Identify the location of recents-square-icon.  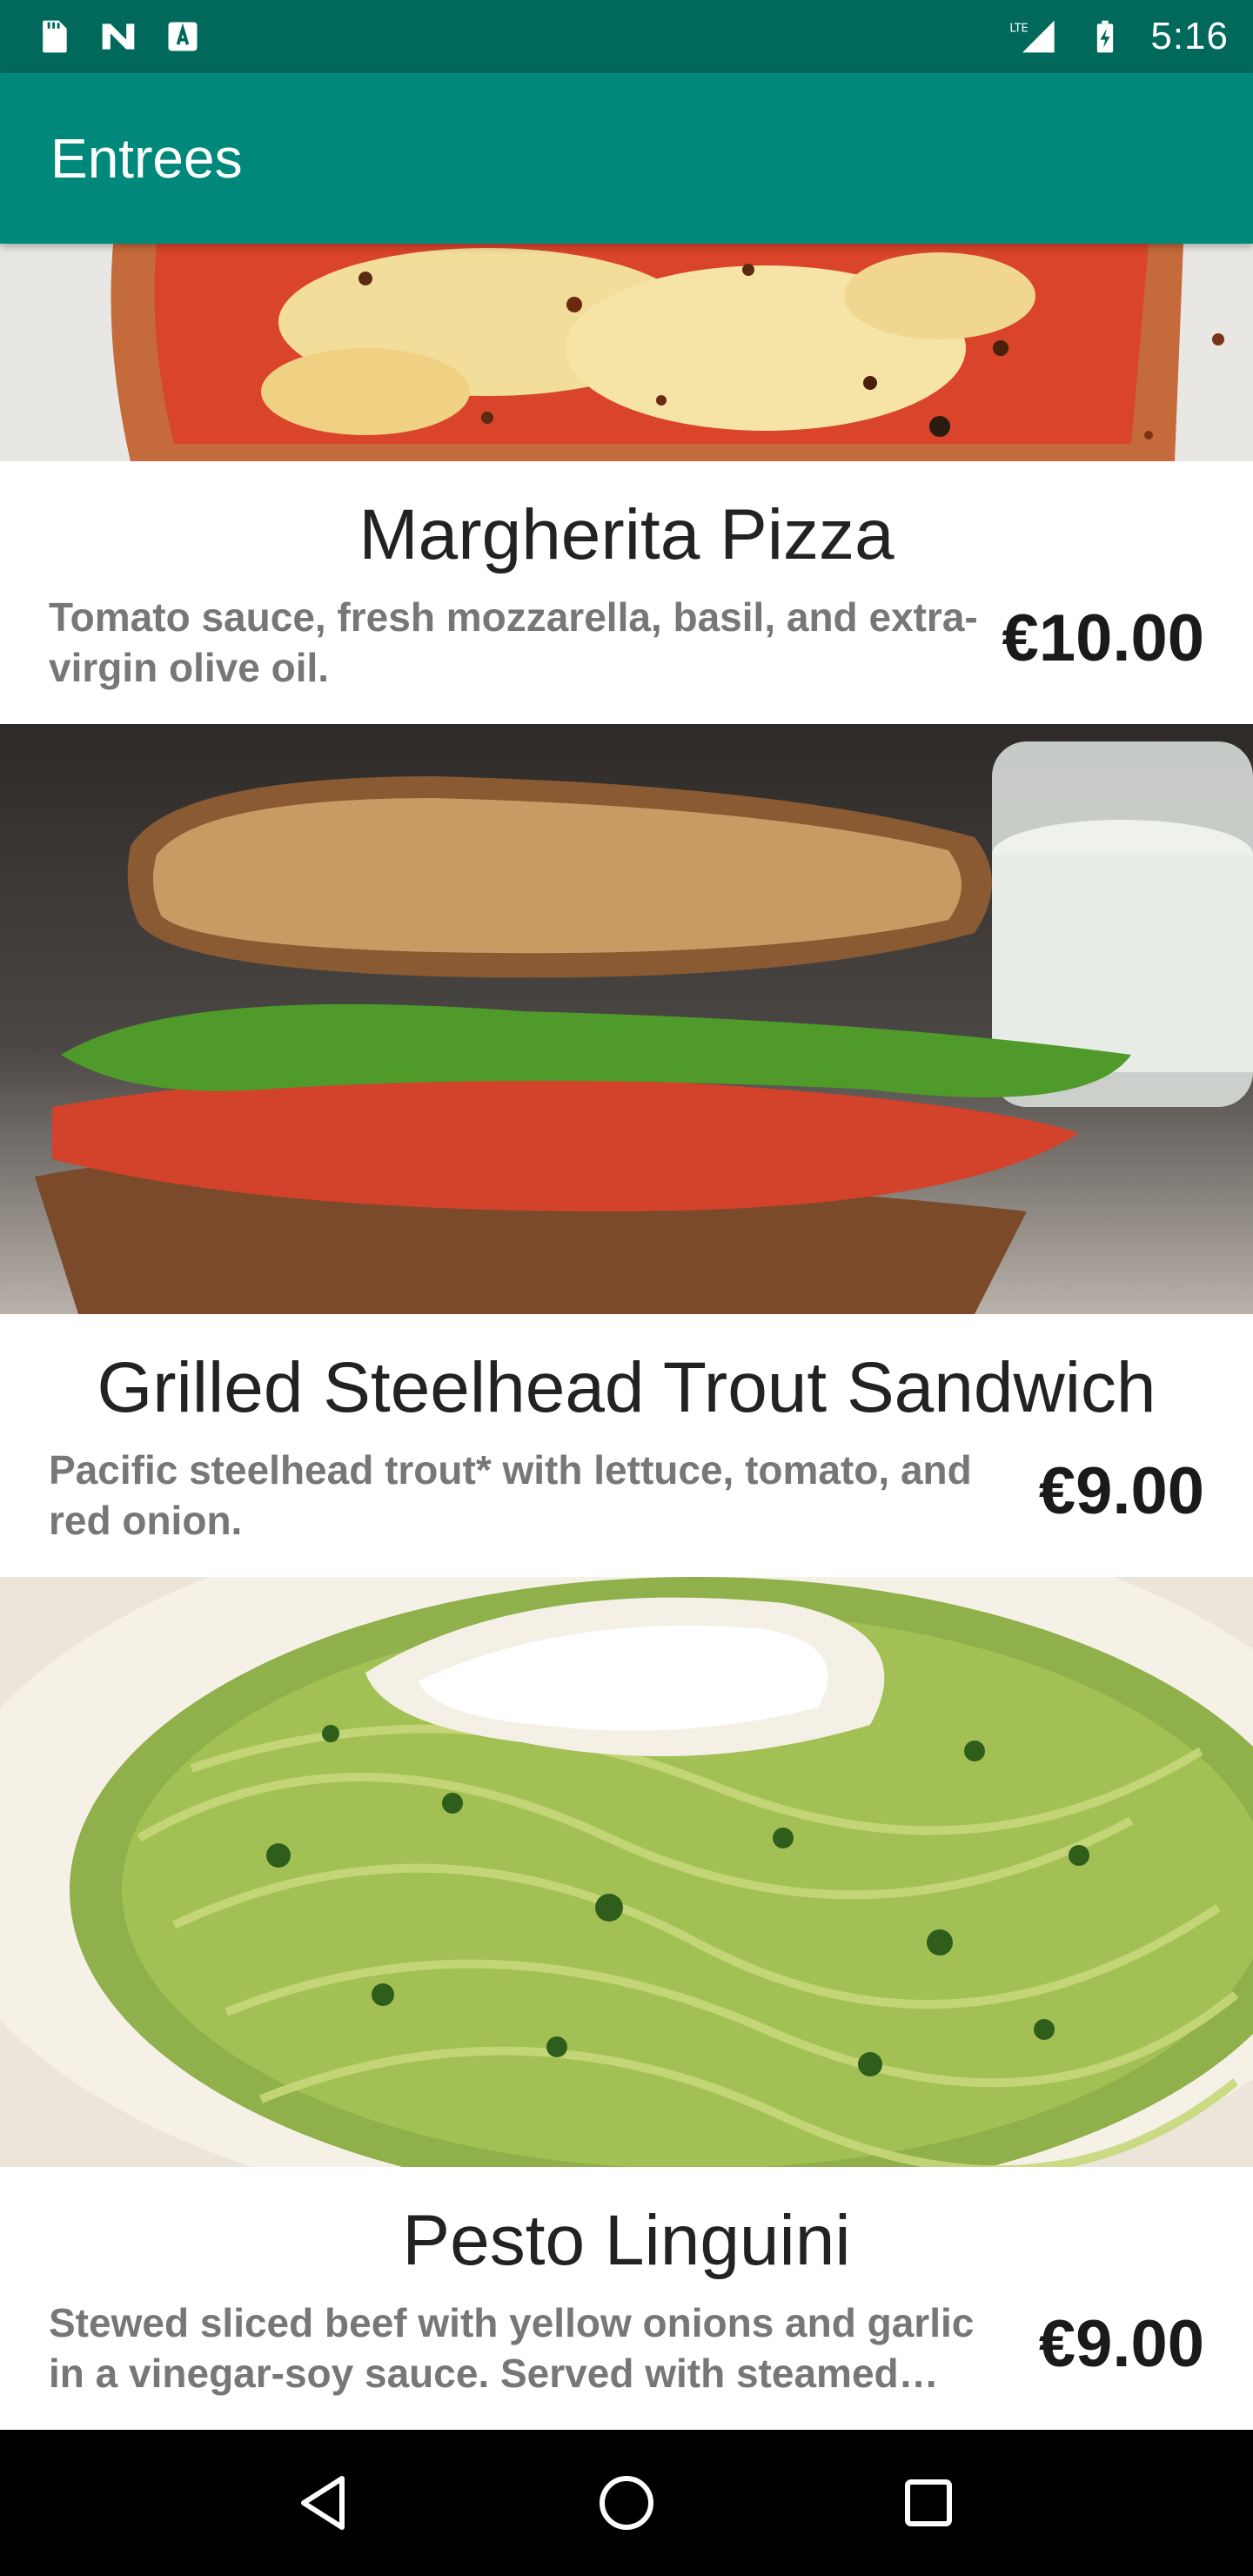
(928, 2502).